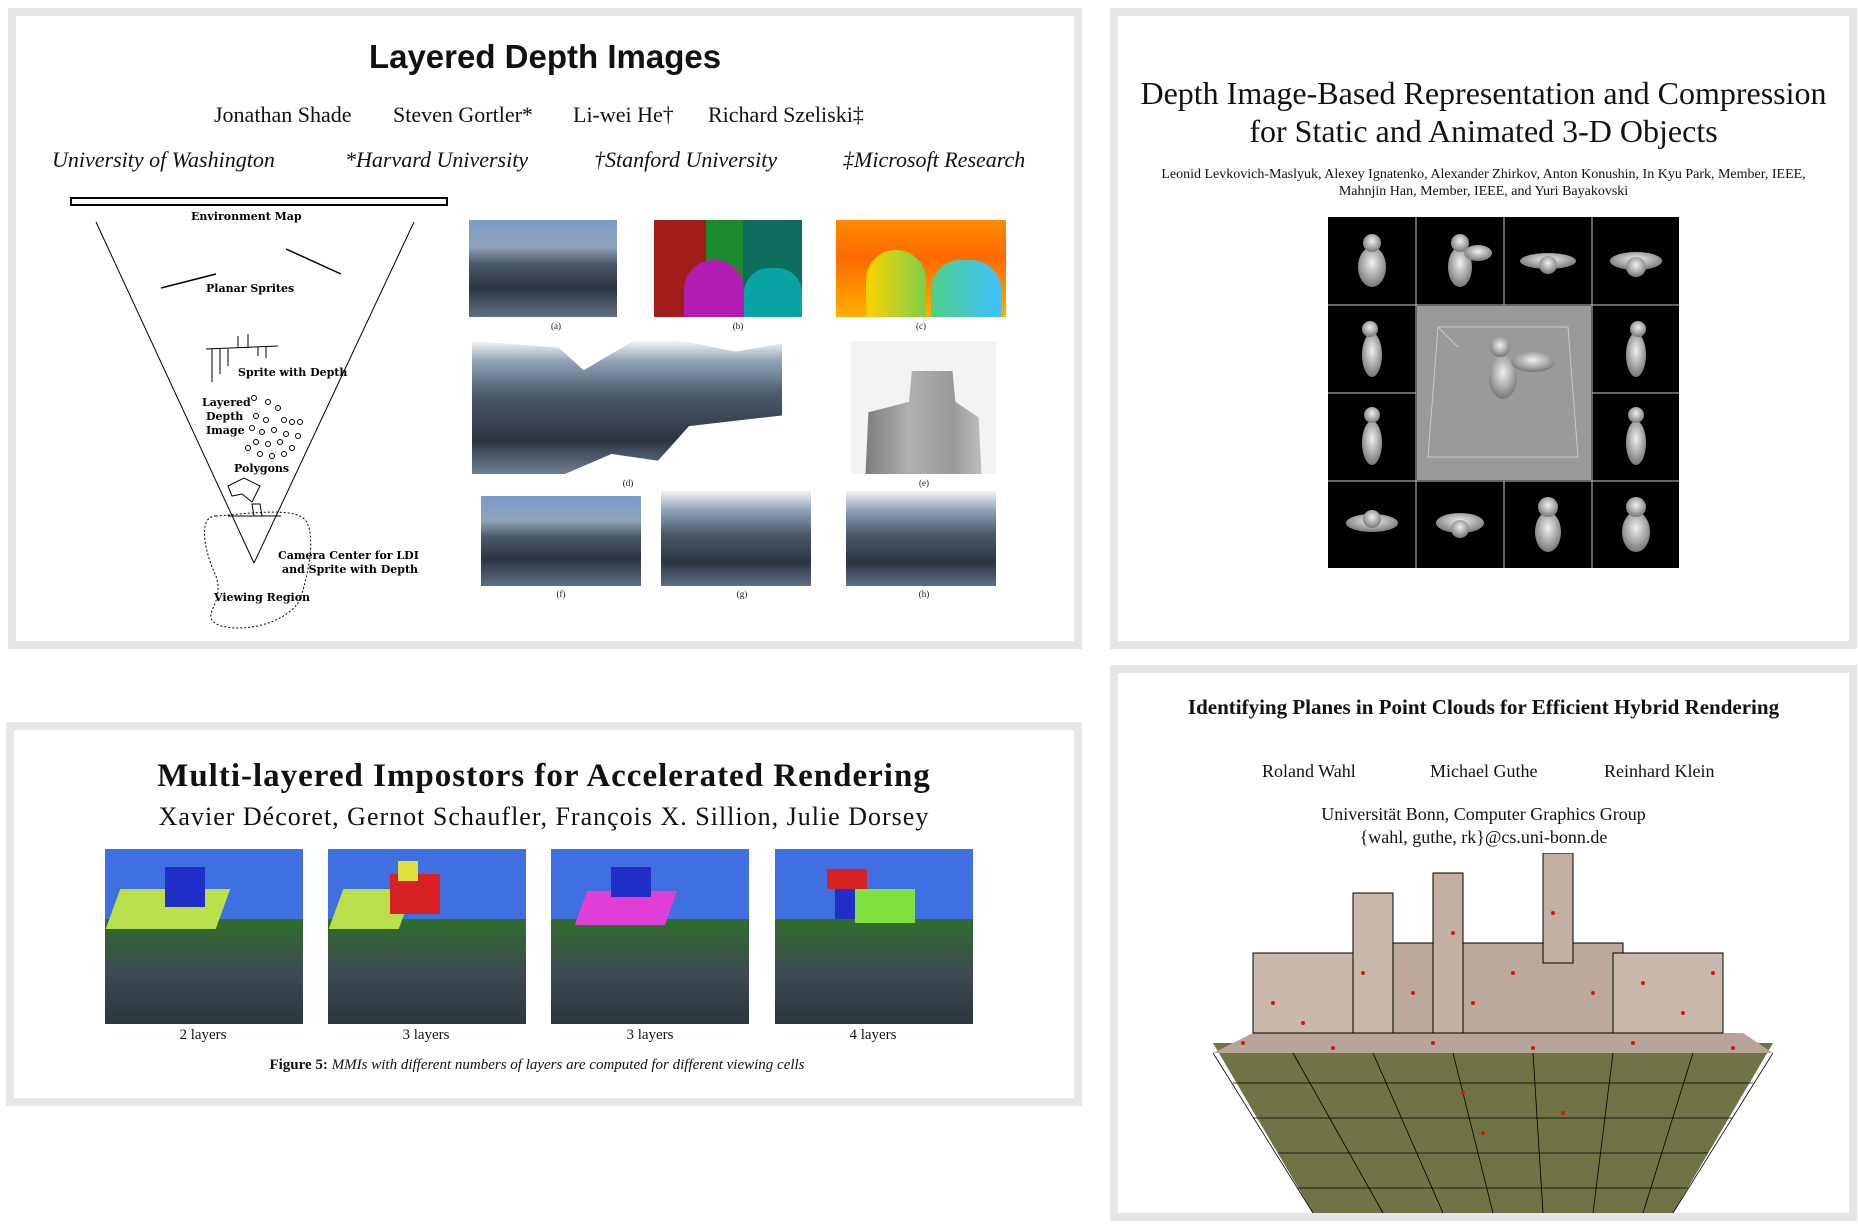 Image resolution: width=1858 pixels, height=1229 pixels. What do you see at coordinates (203, 1035) in the screenshot?
I see `mmi-caption: 2 layers` at bounding box center [203, 1035].